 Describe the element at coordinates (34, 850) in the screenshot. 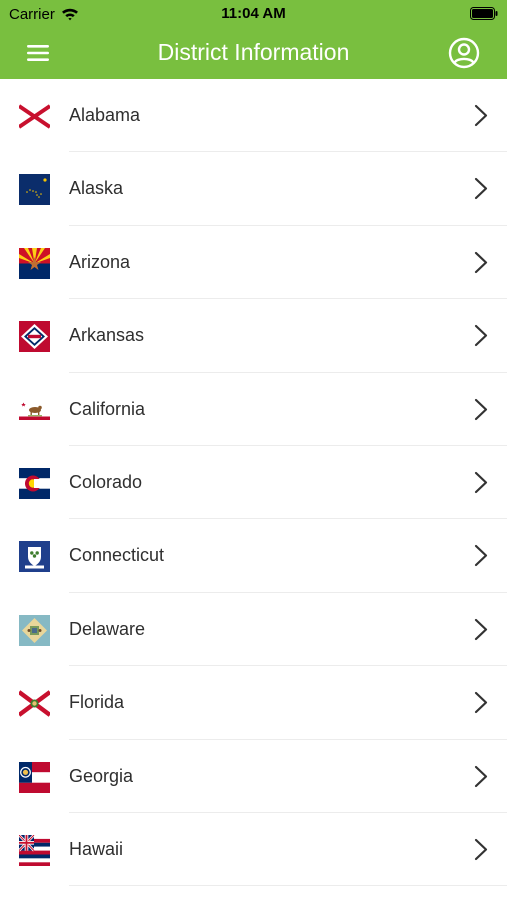

I see `hawaii-flag-icon` at that location.